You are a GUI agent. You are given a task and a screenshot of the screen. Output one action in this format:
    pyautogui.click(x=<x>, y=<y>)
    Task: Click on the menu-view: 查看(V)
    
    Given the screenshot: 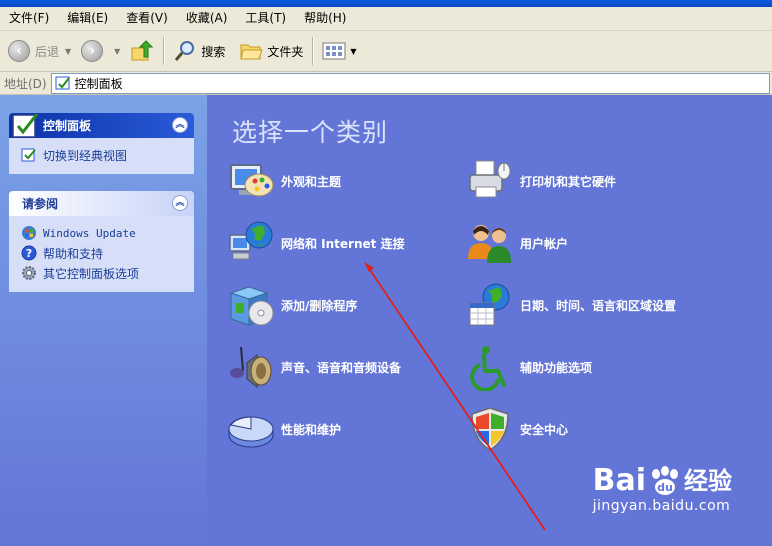 What is the action you would take?
    pyautogui.click(x=147, y=18)
    